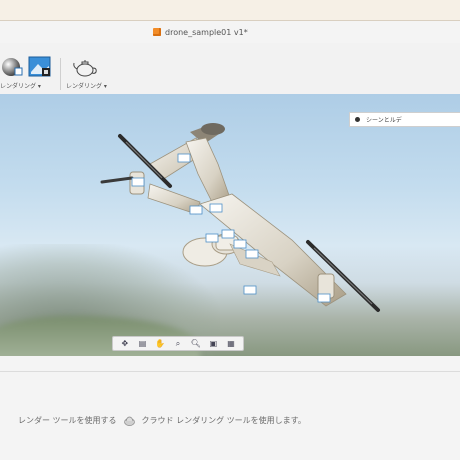 This screenshot has width=460, height=460. I want to click on status-text-before: レンダー ツールを使用する, so click(67, 420).